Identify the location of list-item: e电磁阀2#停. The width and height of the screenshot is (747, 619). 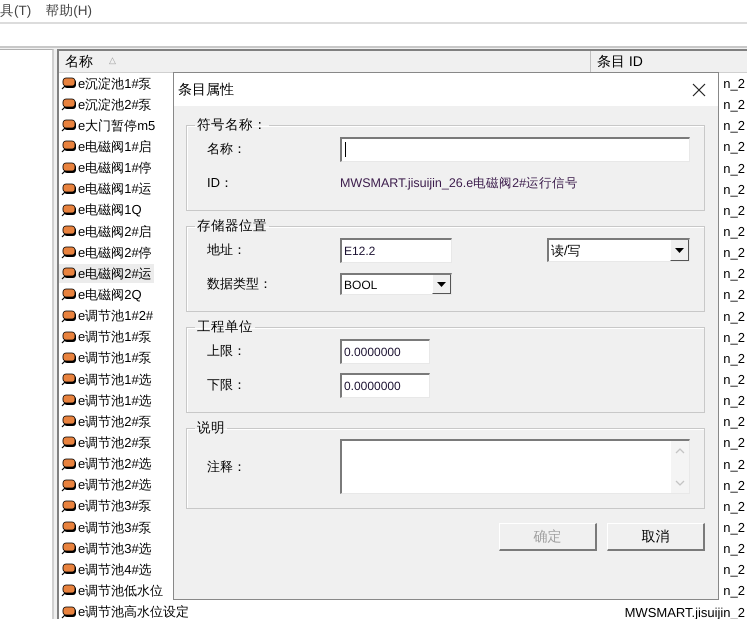
(106, 252).